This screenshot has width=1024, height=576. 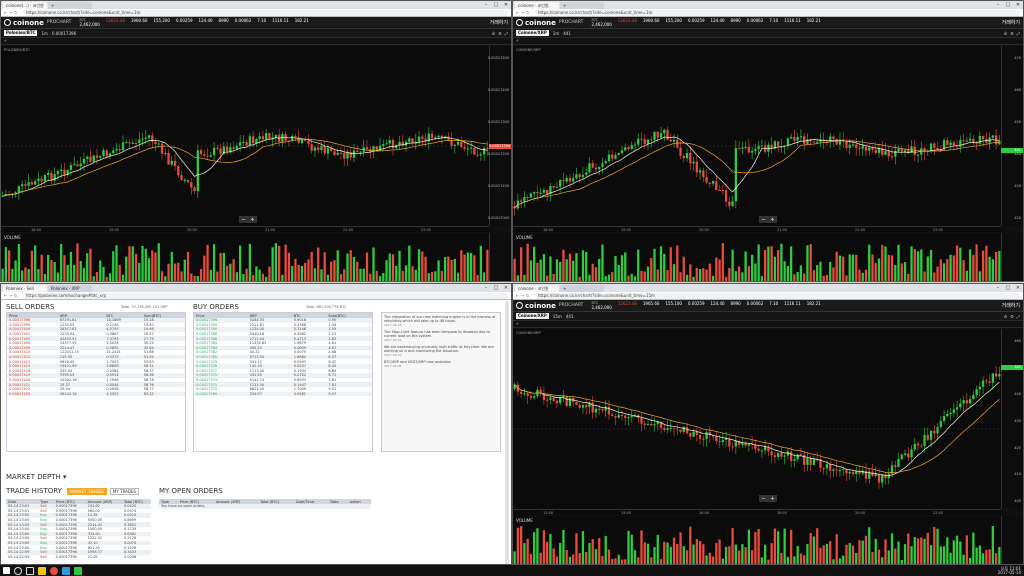 What do you see at coordinates (124, 491) in the screenshot?
I see `my-trades-tab: MY TRADES` at bounding box center [124, 491].